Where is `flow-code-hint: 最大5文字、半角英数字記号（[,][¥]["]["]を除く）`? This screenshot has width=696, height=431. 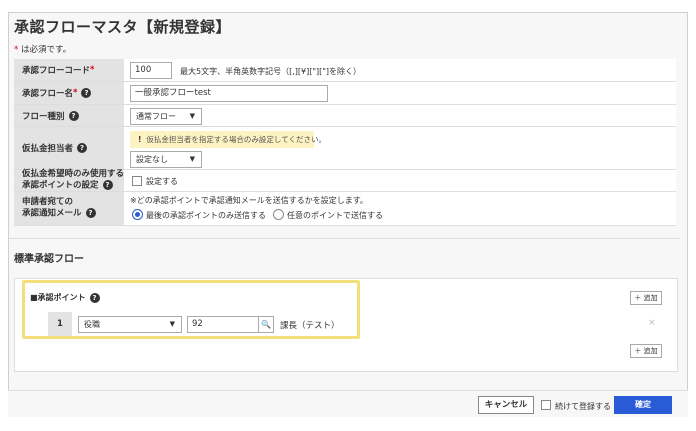
flow-code-hint: 最大5文字、半角英数字記号（[,][¥]["]["]を除く） is located at coordinates (271, 71).